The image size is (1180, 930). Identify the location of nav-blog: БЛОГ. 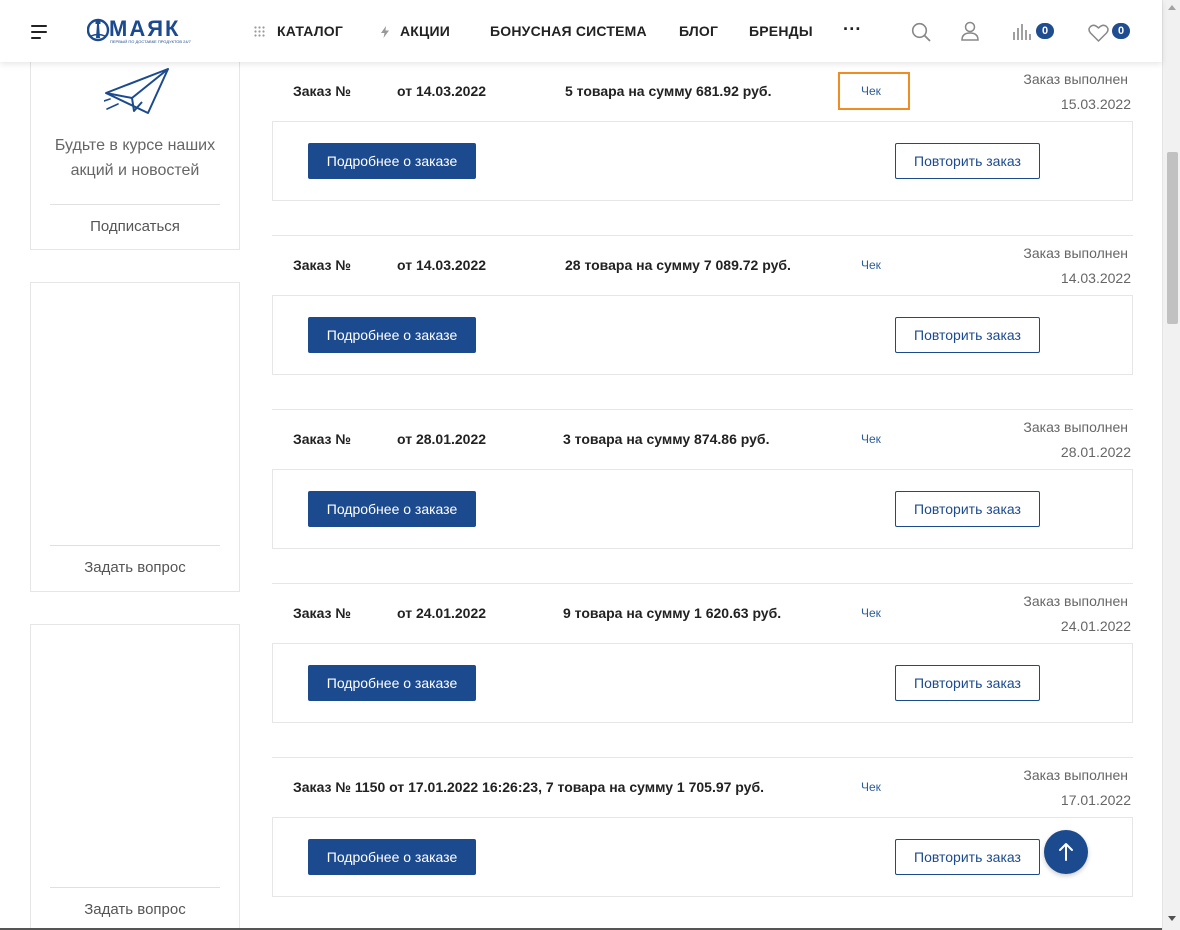
(698, 31).